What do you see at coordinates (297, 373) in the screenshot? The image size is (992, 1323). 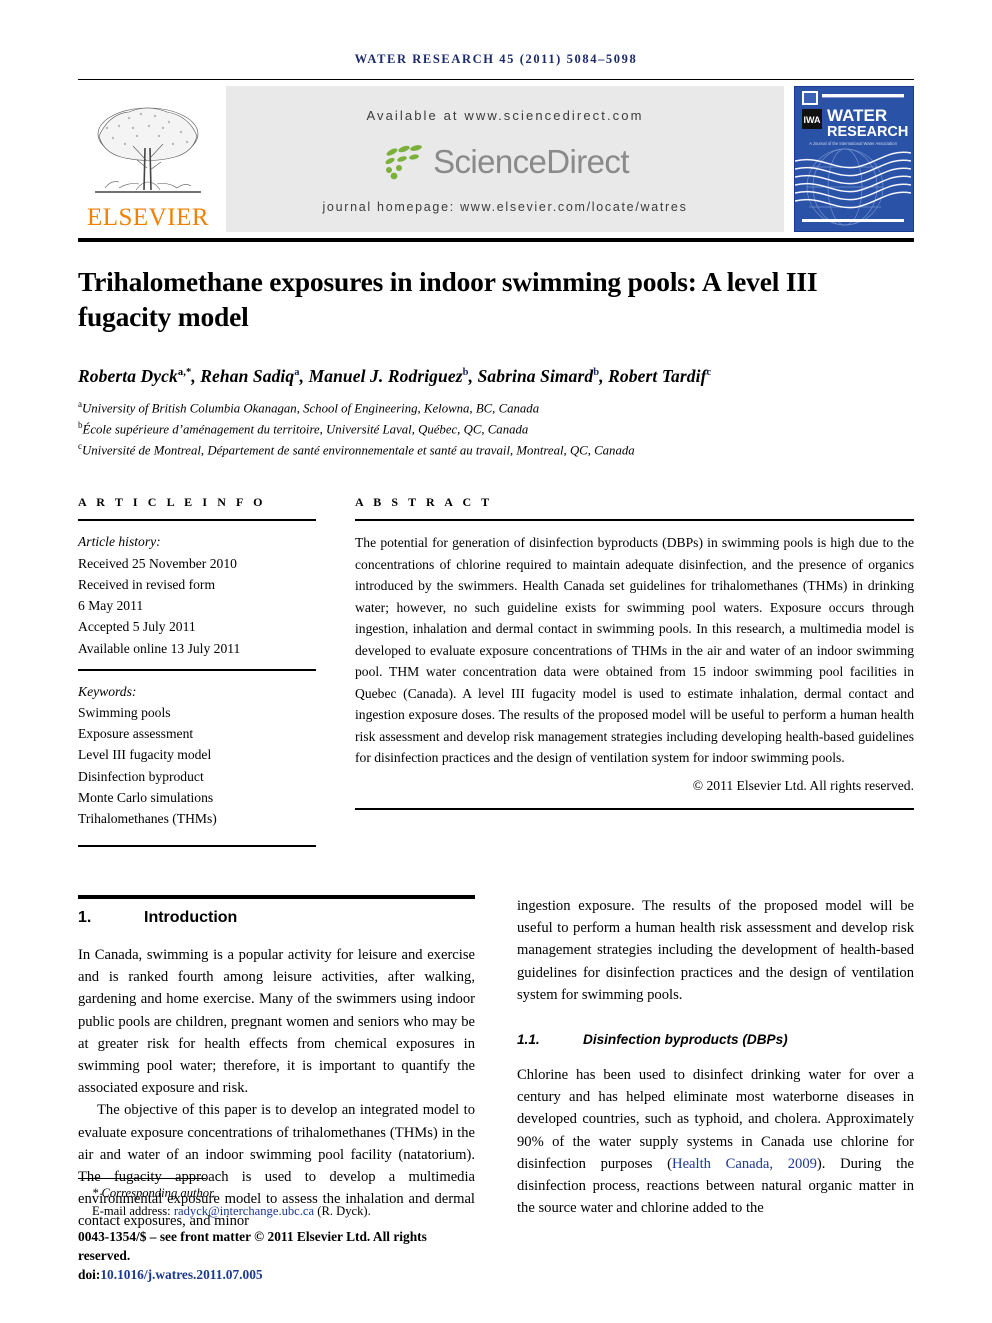 I see `author-marks: a` at bounding box center [297, 373].